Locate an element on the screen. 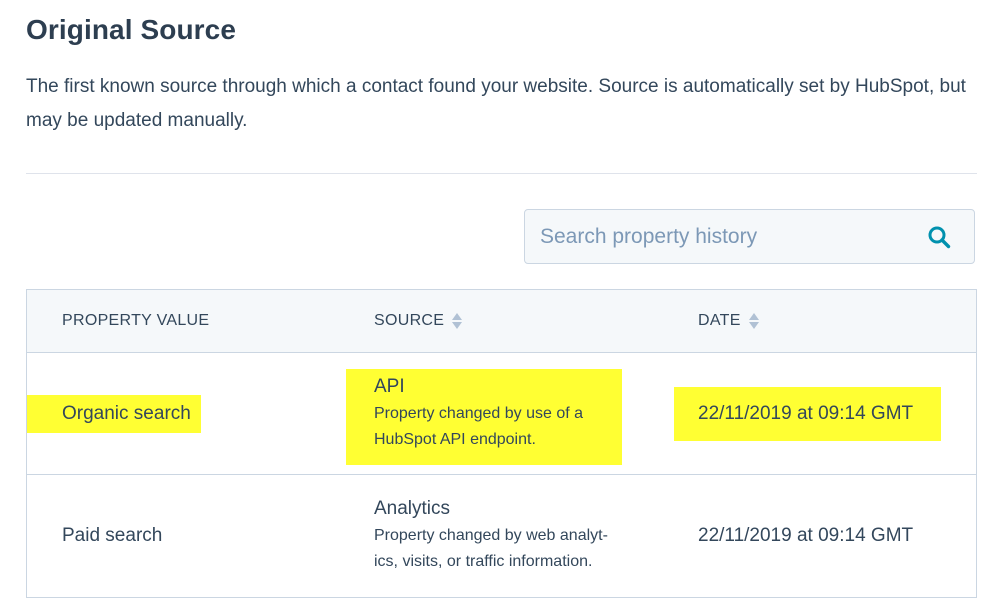 This screenshot has width=999, height=608. column-header-source: SOURCE is located at coordinates (418, 321).